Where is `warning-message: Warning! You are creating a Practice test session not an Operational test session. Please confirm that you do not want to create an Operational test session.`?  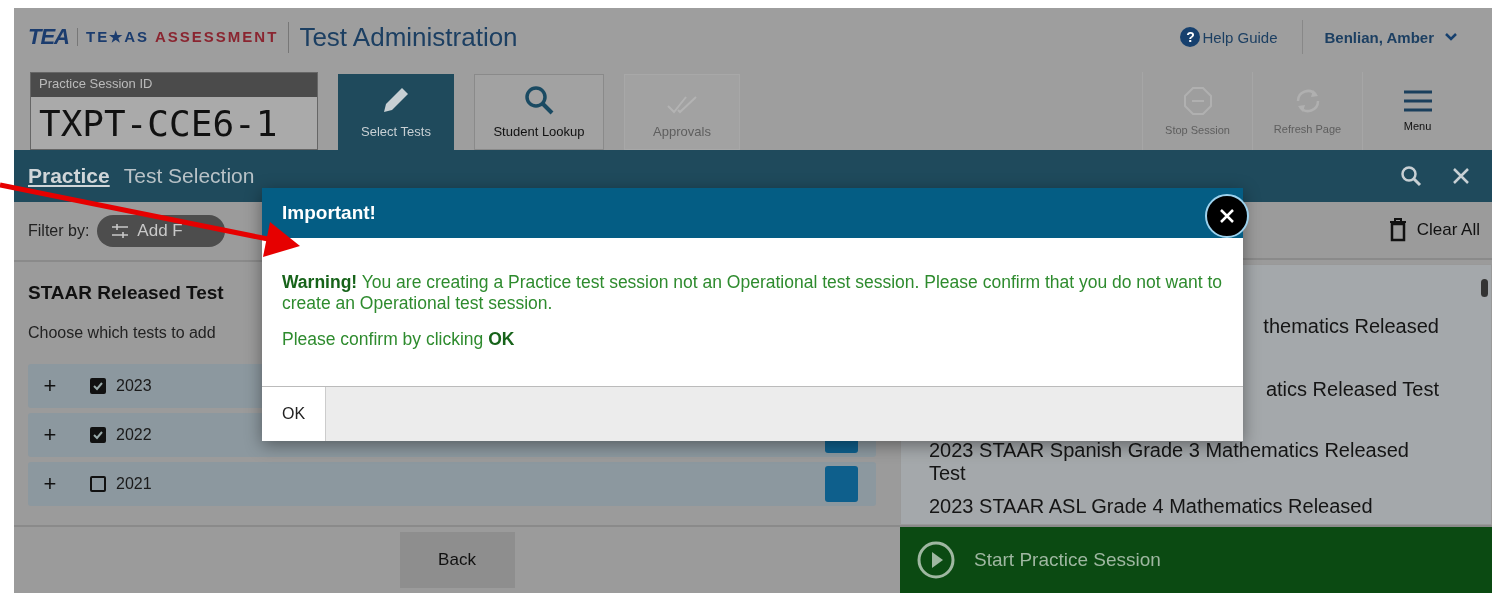
warning-message: Warning! You are creating a Practice test session not an Operational test session. Please confirm that you do not want to create an Operational test session. is located at coordinates (752, 293).